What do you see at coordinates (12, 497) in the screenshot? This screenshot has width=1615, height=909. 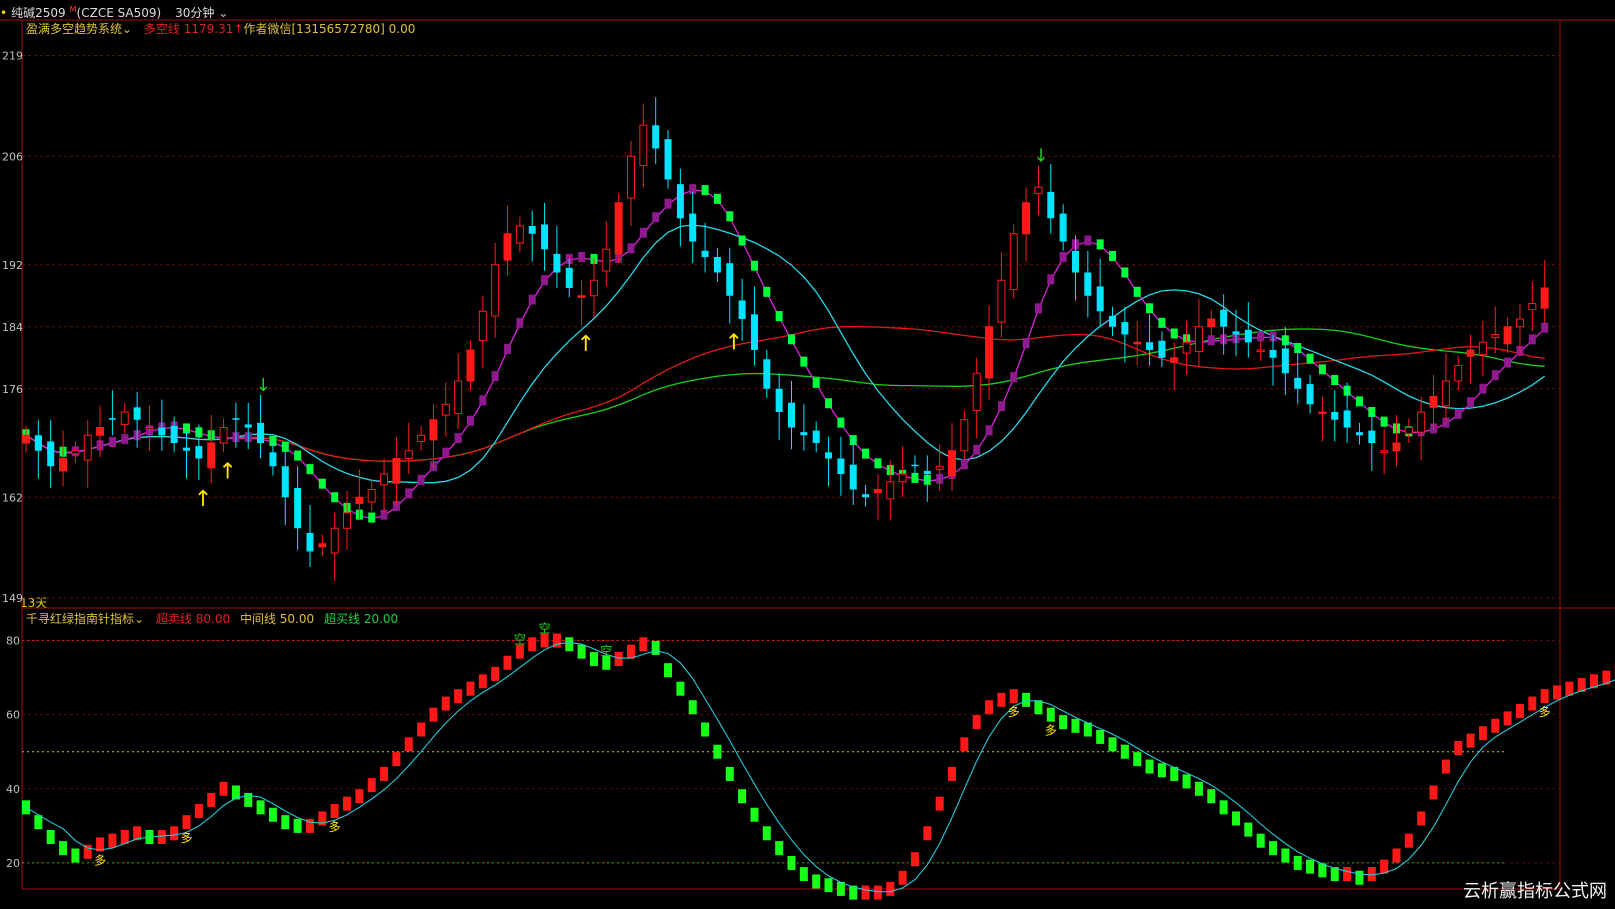 I see `main-tick-label: 162` at bounding box center [12, 497].